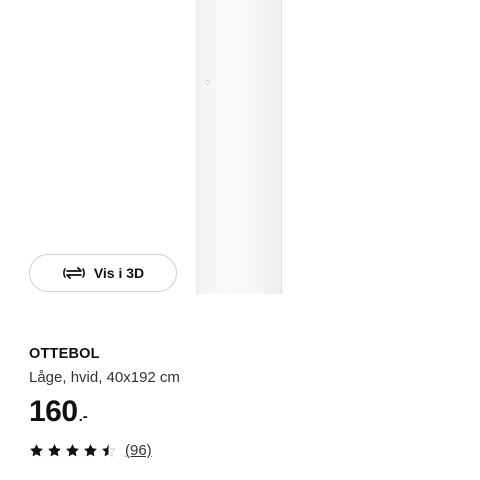 This screenshot has width=480, height=480. What do you see at coordinates (83, 416) in the screenshot?
I see `price-suffix: .-` at bounding box center [83, 416].